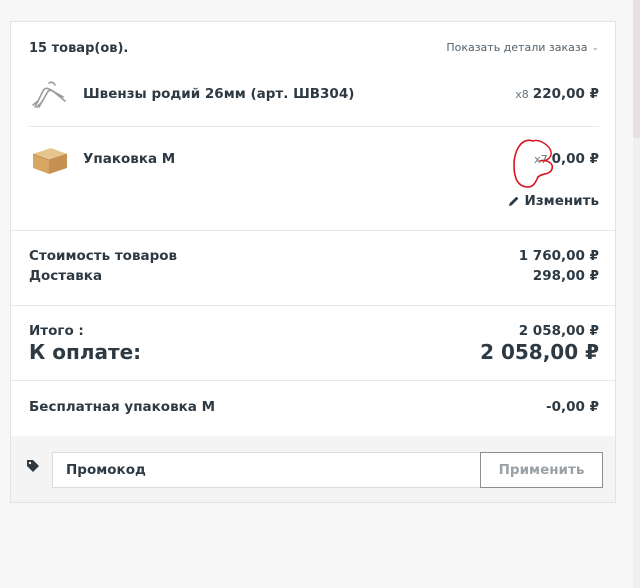  Describe the element at coordinates (85, 352) in the screenshot. I see `amount-due-label: К оплате:` at that location.